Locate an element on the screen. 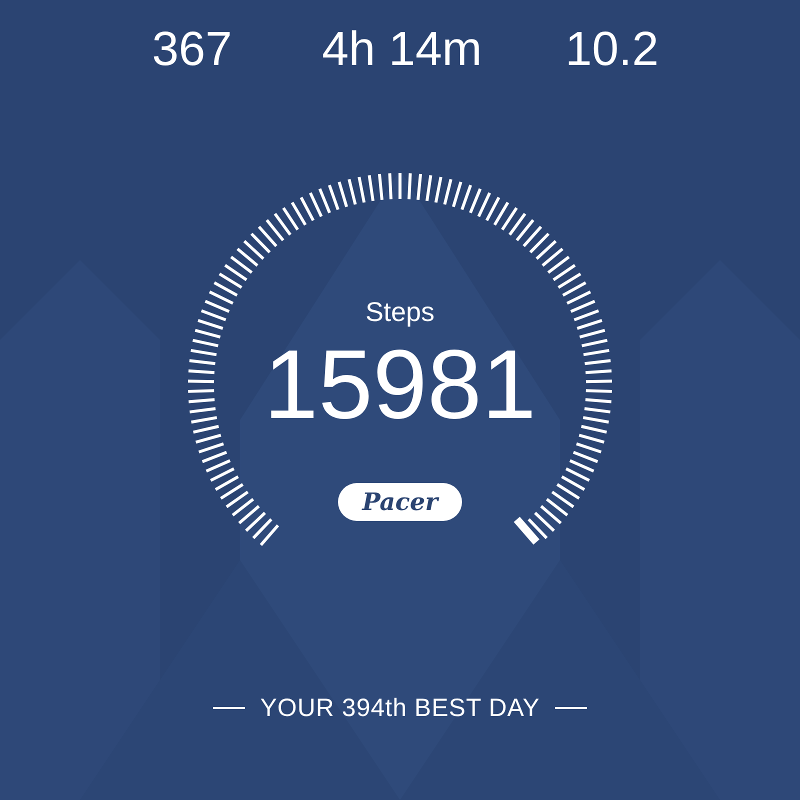 The height and width of the screenshot is (800, 800). stat-value: 4h 14m is located at coordinates (402, 50).